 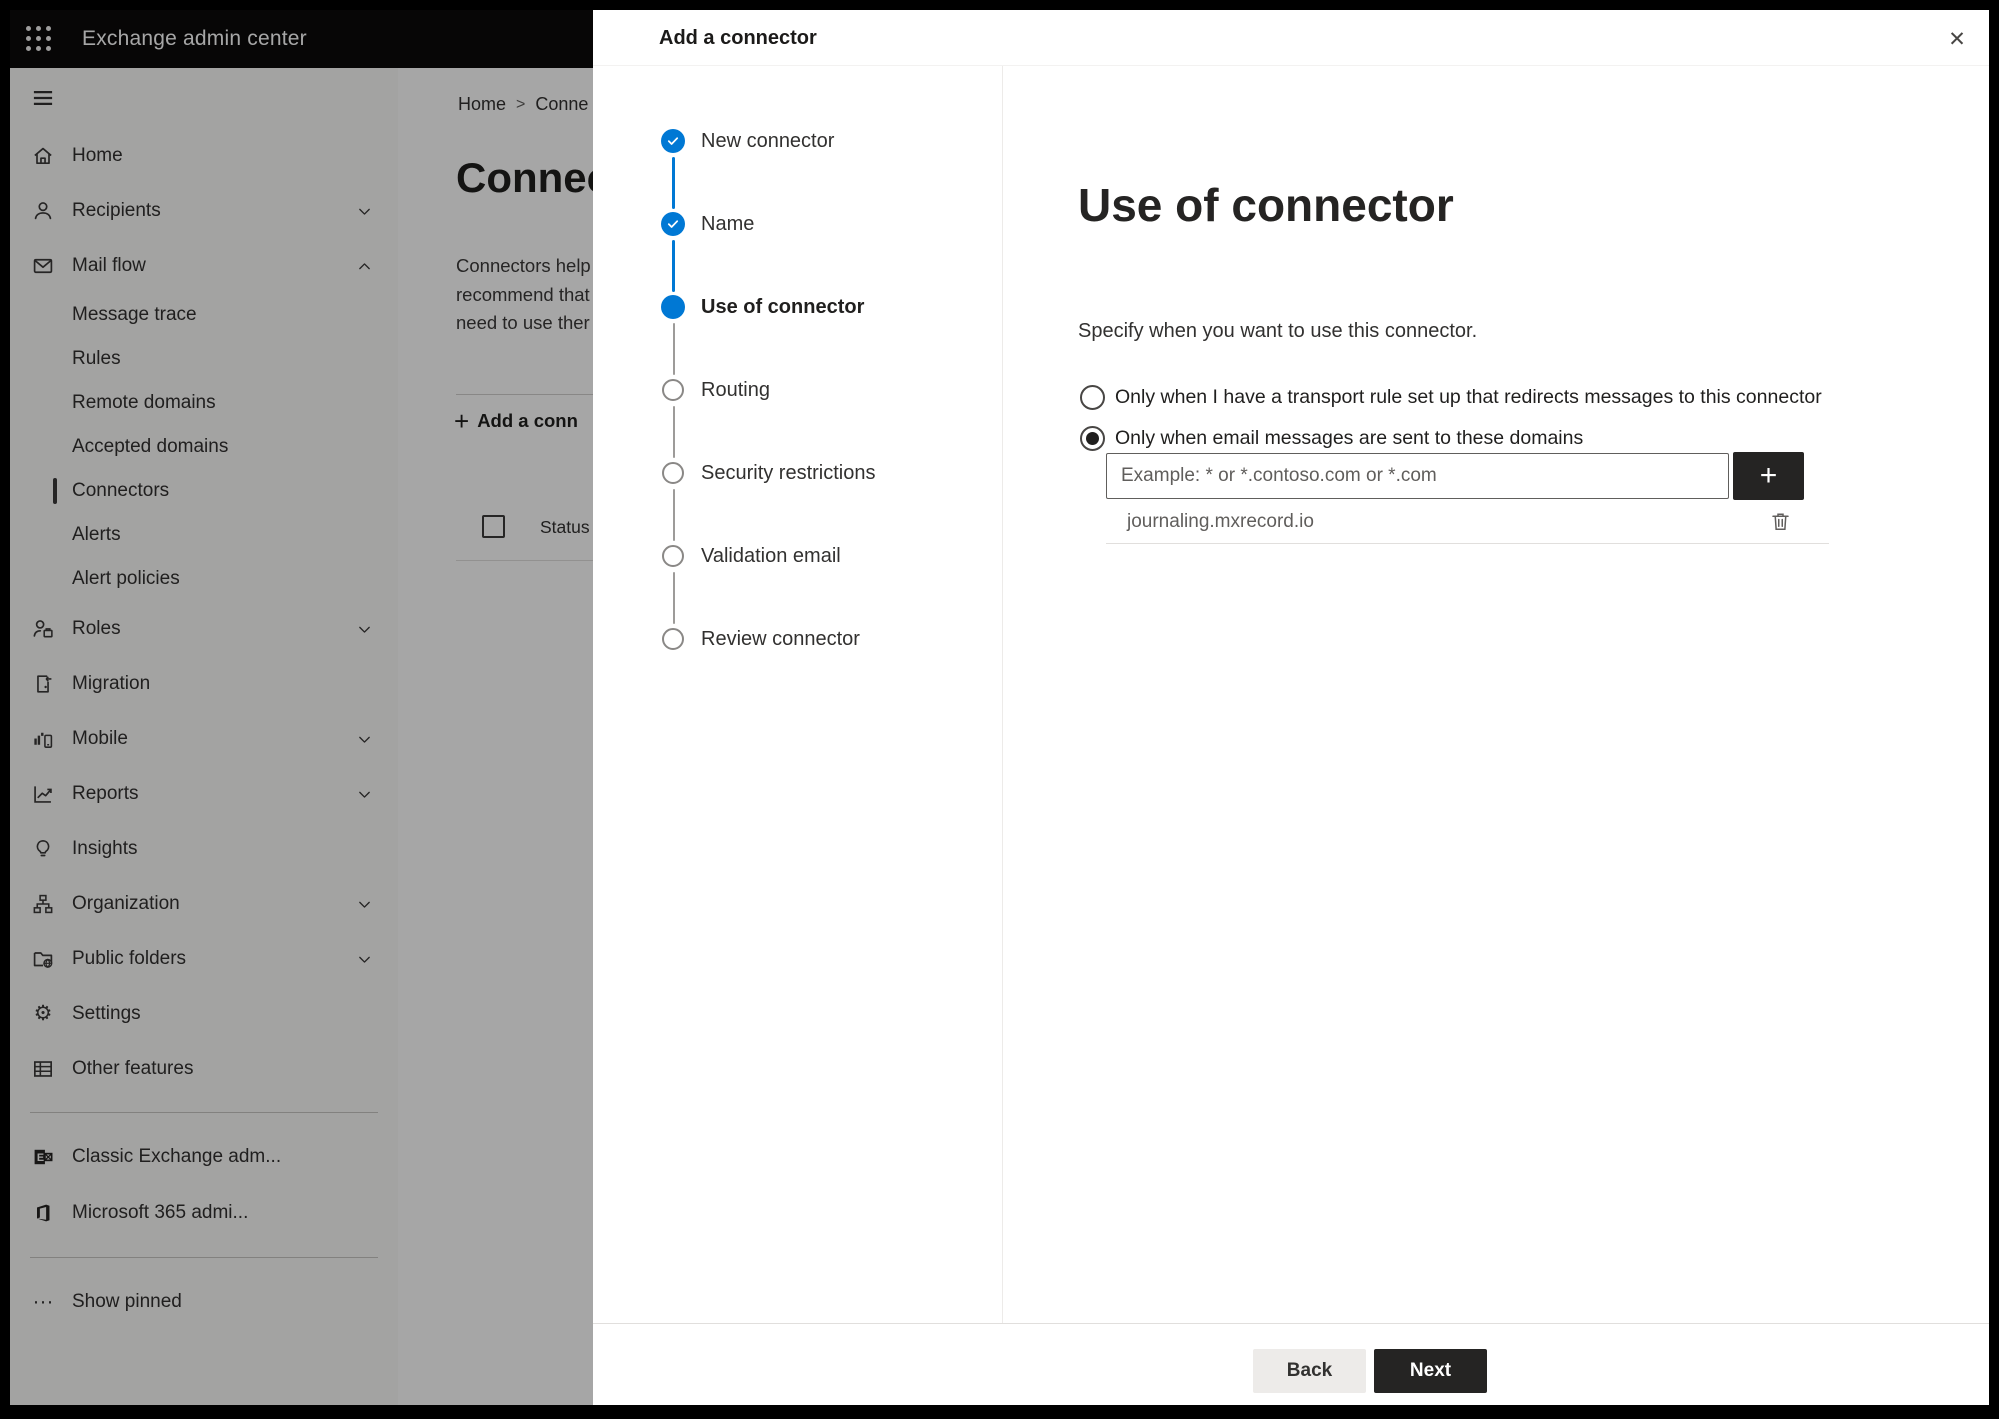 I want to click on close-icon: ✕, so click(x=1957, y=39).